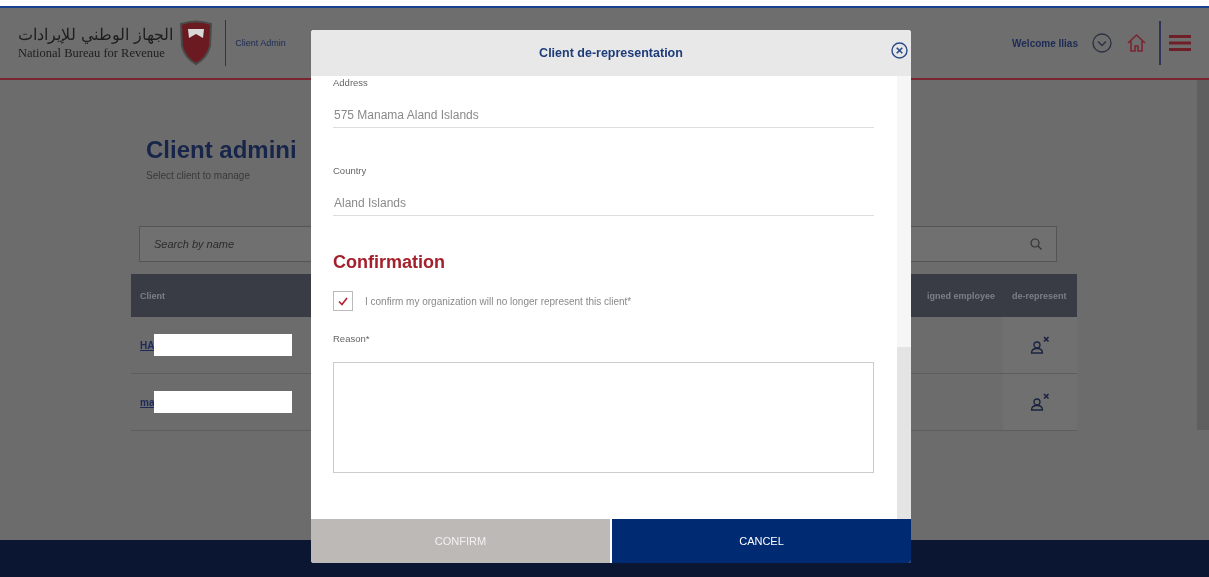 The width and height of the screenshot is (1209, 577). I want to click on field-value: 575 Manama Aland Islands, so click(603, 108).